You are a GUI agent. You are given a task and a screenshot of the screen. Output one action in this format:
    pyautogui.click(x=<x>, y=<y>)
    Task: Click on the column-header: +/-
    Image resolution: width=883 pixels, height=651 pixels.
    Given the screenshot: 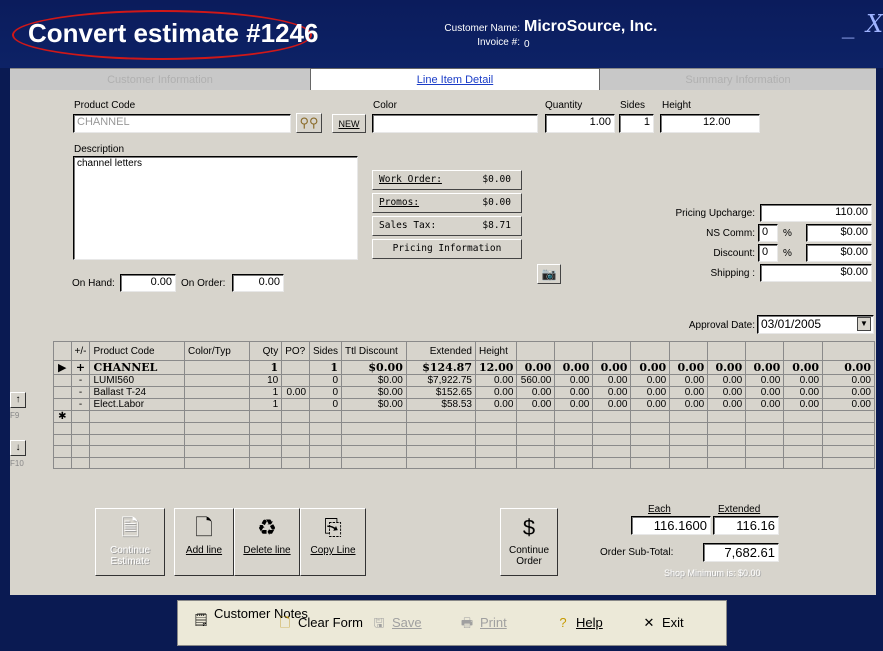 What is the action you would take?
    pyautogui.click(x=80, y=351)
    